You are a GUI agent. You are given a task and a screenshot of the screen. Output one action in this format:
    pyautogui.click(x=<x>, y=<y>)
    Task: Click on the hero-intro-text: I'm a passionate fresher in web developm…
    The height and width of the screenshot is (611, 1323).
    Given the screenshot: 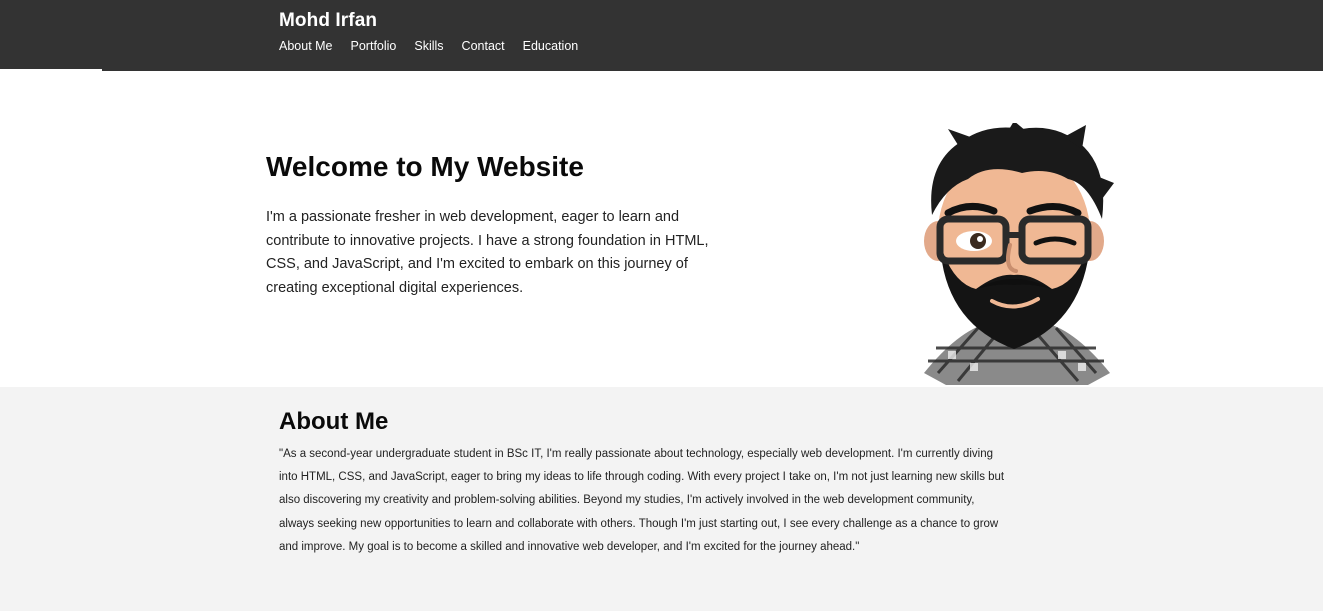 What is the action you would take?
    pyautogui.click(x=487, y=252)
    